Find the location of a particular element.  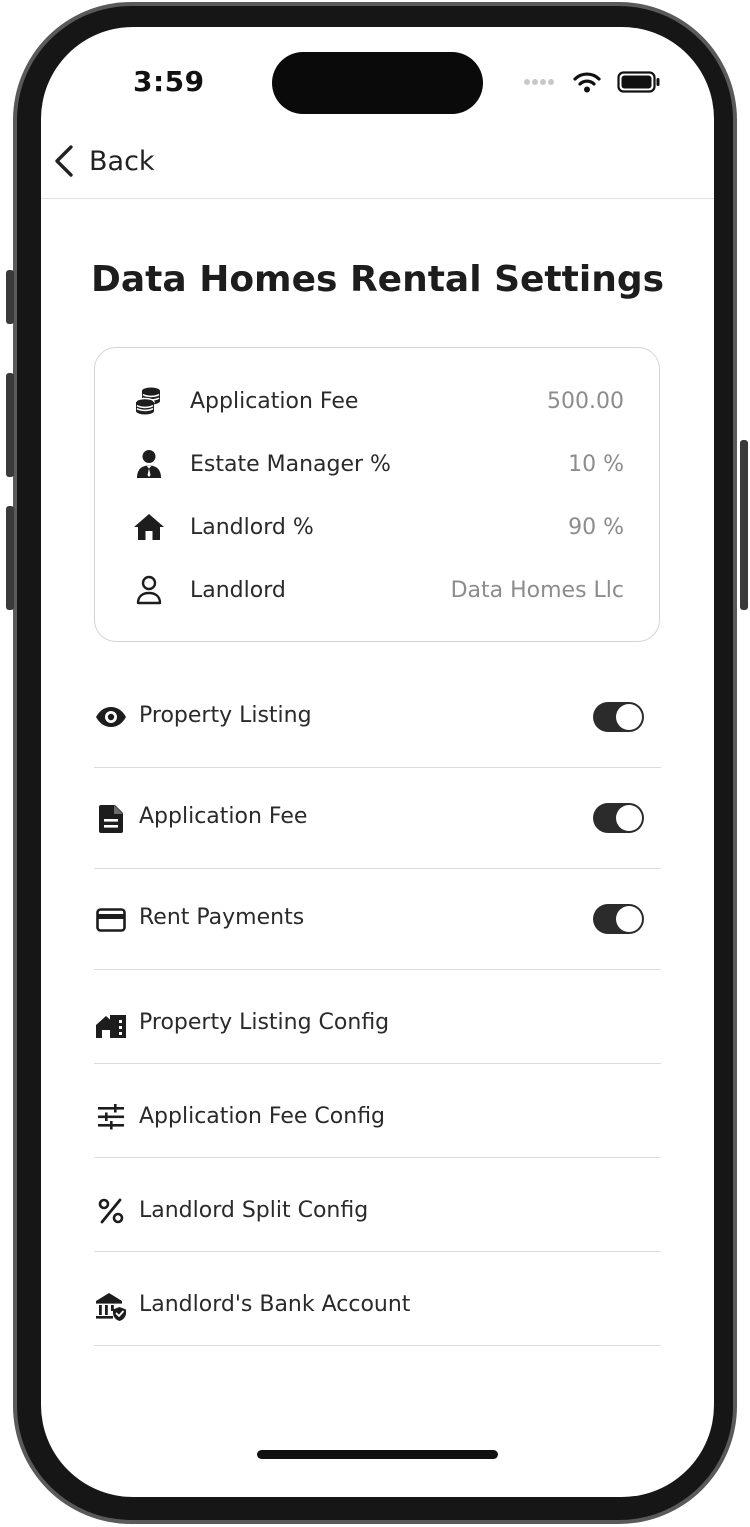

config-label: Property Listing Config is located at coordinates (264, 1022).